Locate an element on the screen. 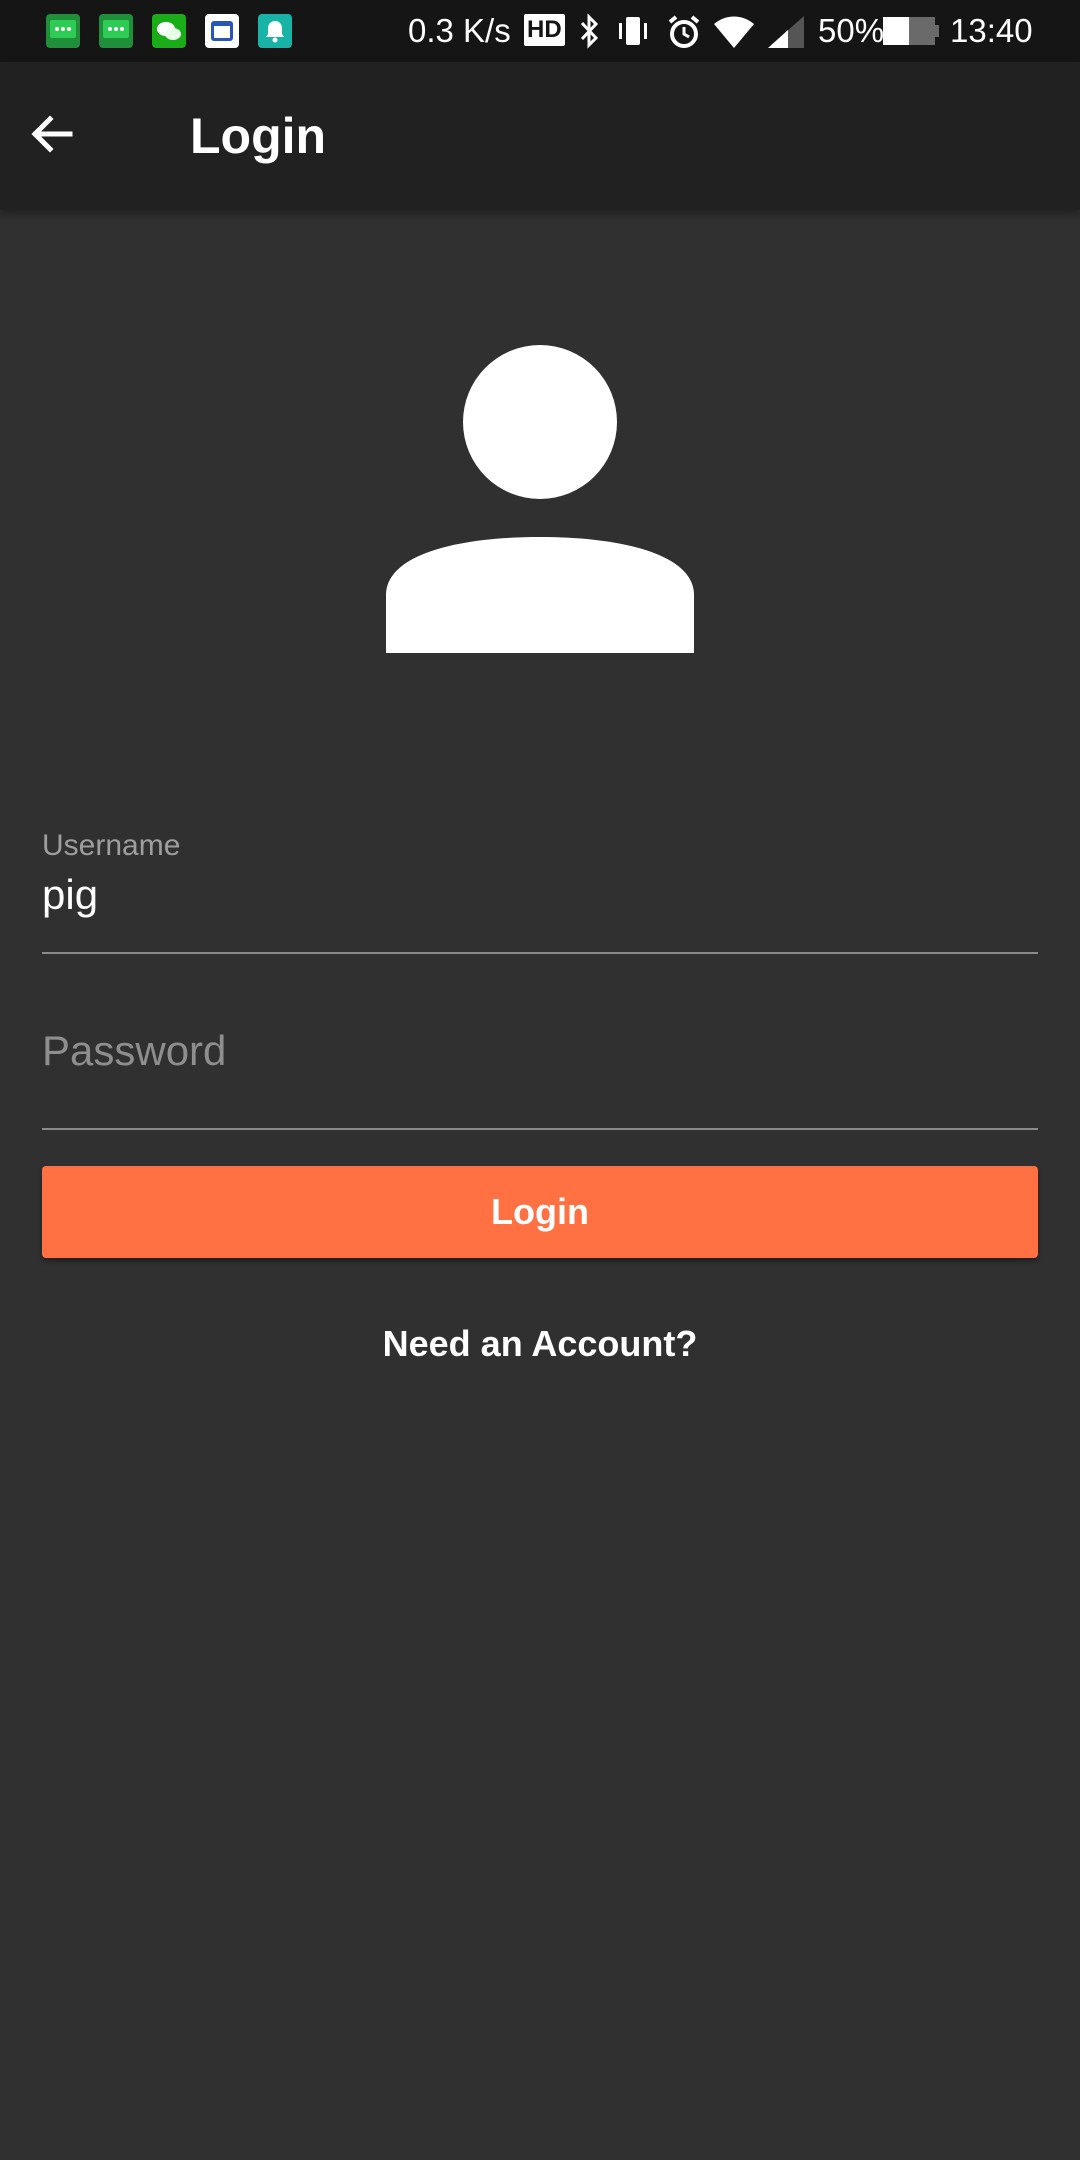  page-title: Login is located at coordinates (258, 136).